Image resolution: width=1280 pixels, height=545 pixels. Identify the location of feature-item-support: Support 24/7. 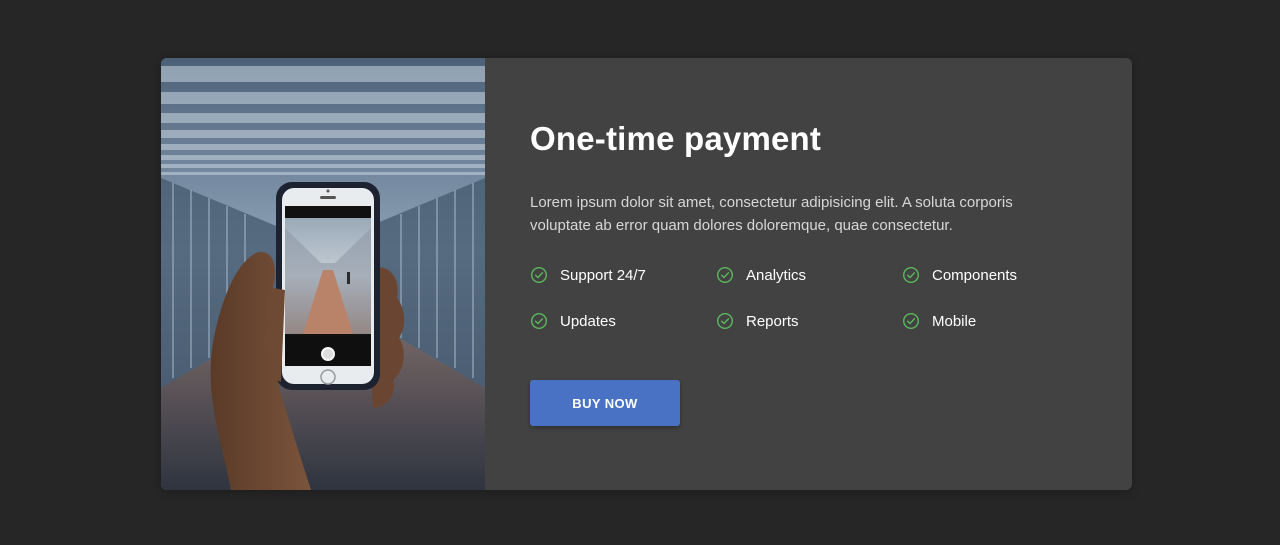
(623, 275).